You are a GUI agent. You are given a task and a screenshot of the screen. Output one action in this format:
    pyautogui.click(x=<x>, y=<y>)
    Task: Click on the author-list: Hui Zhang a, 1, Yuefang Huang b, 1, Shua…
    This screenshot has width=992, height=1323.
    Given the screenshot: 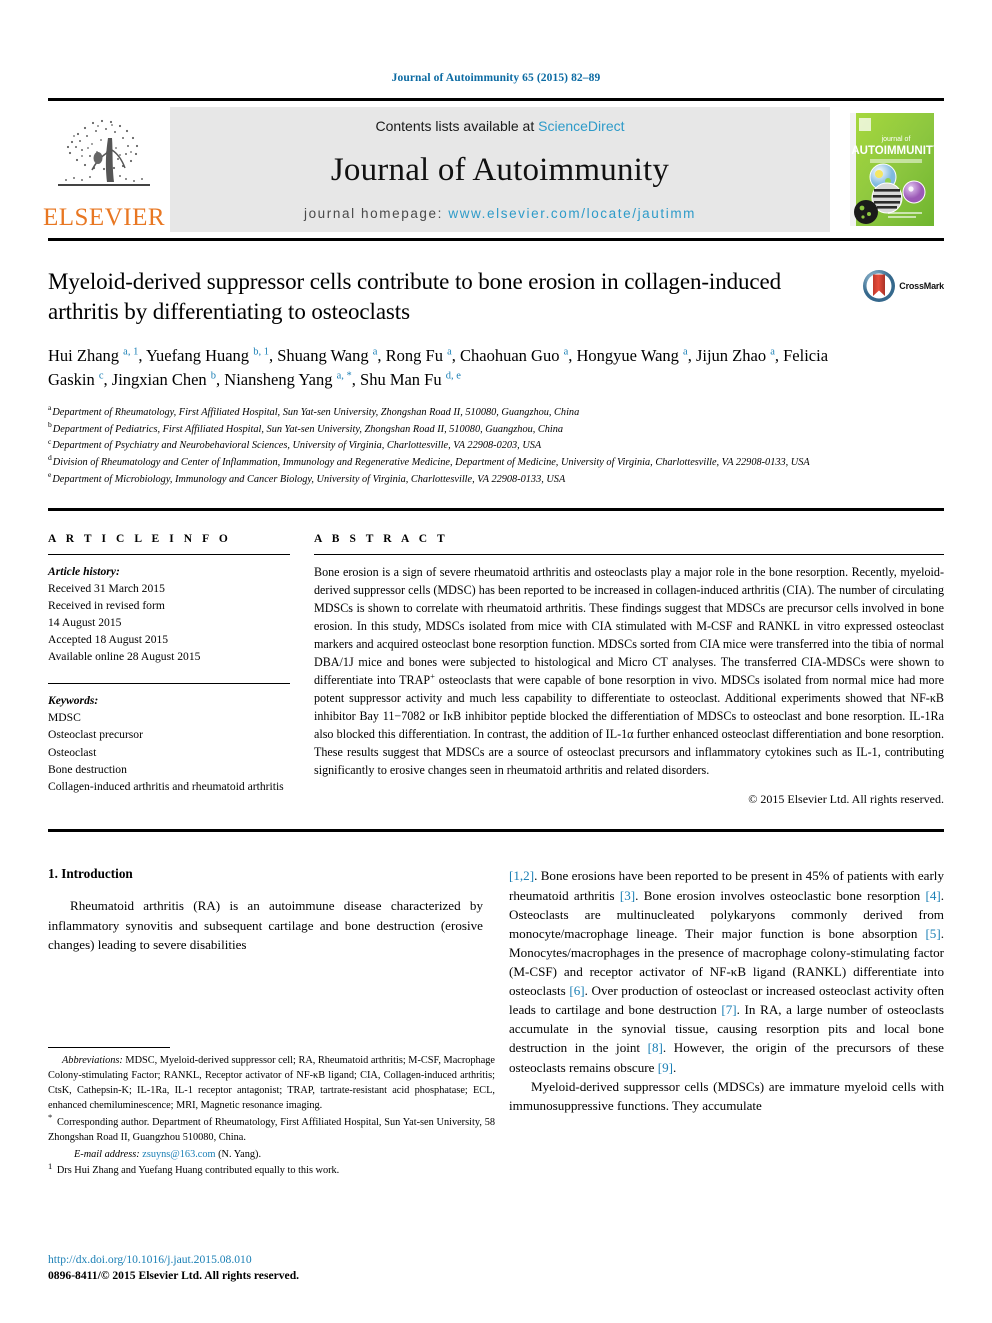 What is the action you would take?
    pyautogui.click(x=438, y=367)
    